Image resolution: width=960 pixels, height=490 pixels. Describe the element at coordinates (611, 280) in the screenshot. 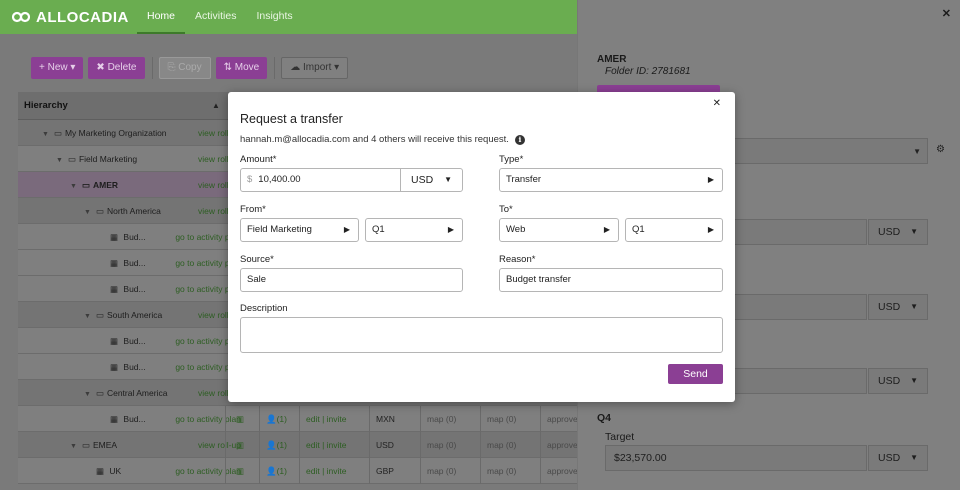

I see `reason-input: Budget transfer` at that location.